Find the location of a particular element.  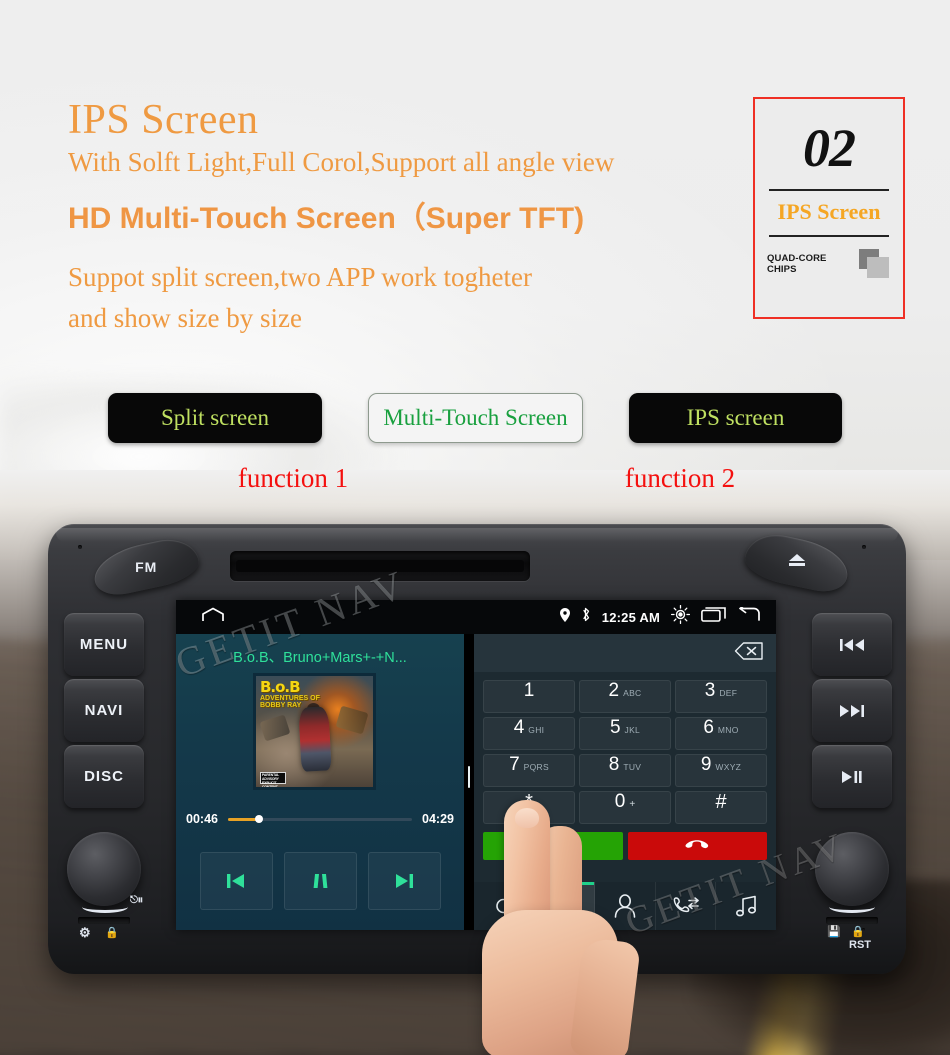

disc-slot is located at coordinates (380, 566).